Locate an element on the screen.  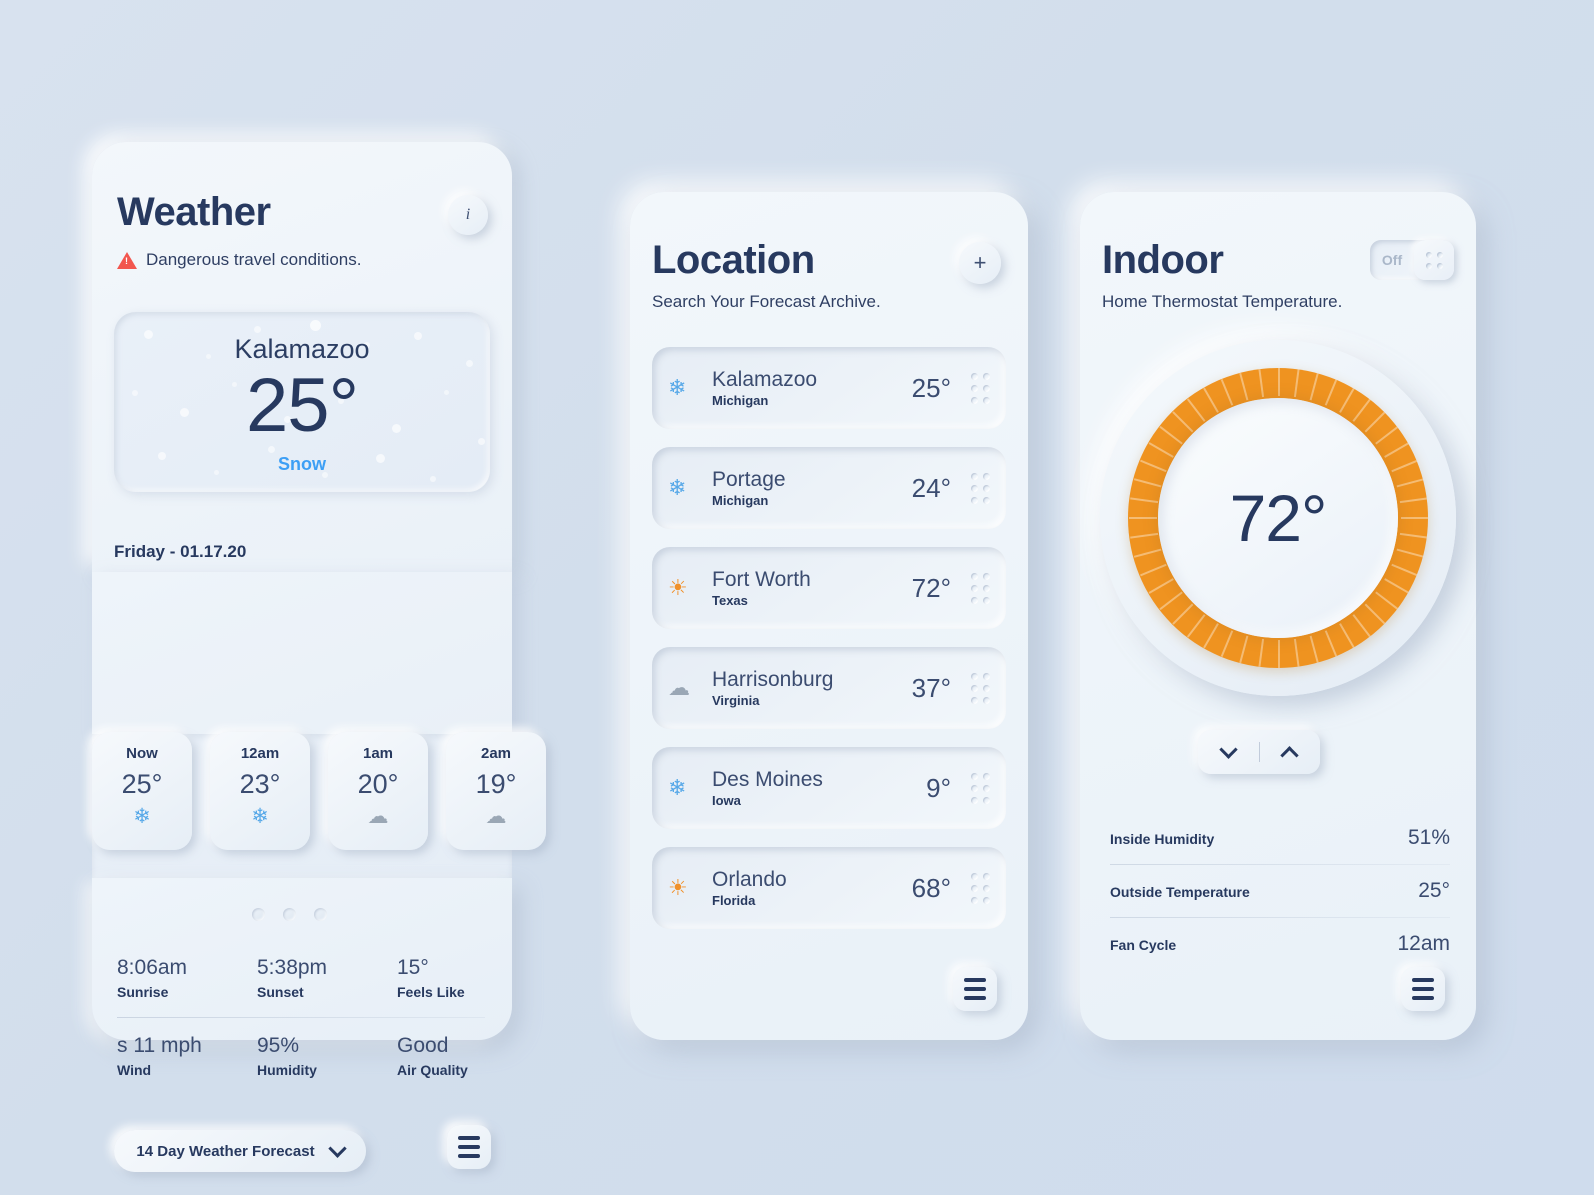
forecast-select: 14 Day Weather Forecast is located at coordinates (240, 1151).